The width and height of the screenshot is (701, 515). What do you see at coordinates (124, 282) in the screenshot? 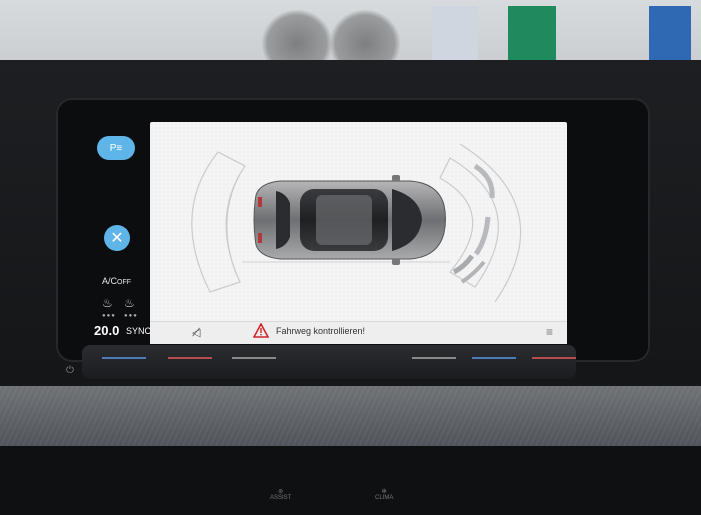
I see `ac-state: OFF` at bounding box center [124, 282].